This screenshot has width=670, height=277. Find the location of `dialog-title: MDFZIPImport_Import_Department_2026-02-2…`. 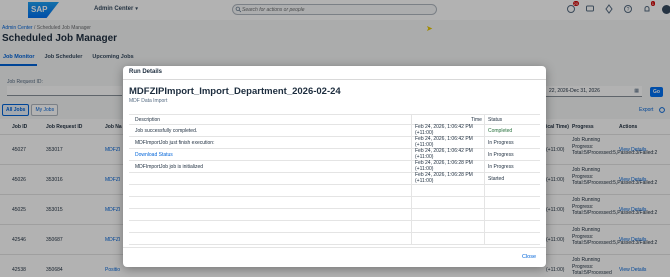

dialog-title: MDFZIPImport_Import_Department_2026-02-2… is located at coordinates (235, 91).